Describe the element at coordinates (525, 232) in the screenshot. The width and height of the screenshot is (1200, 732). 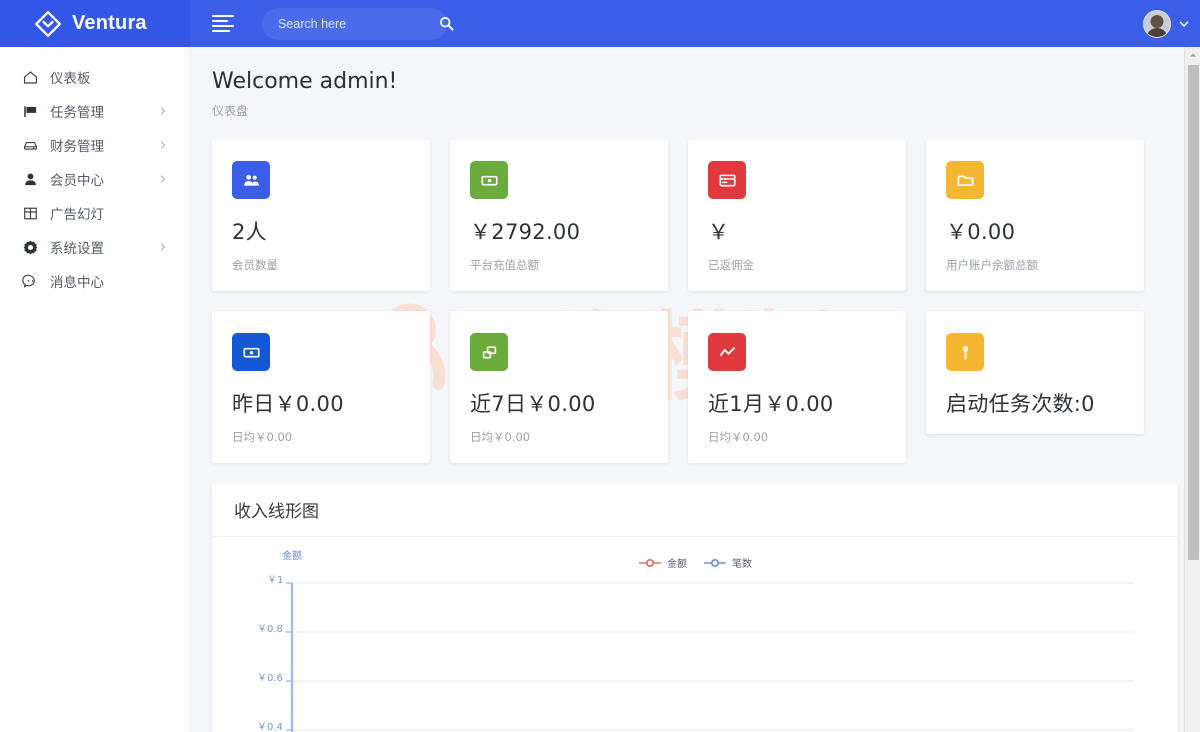
I see `stat-value: ￥2792.00` at that location.